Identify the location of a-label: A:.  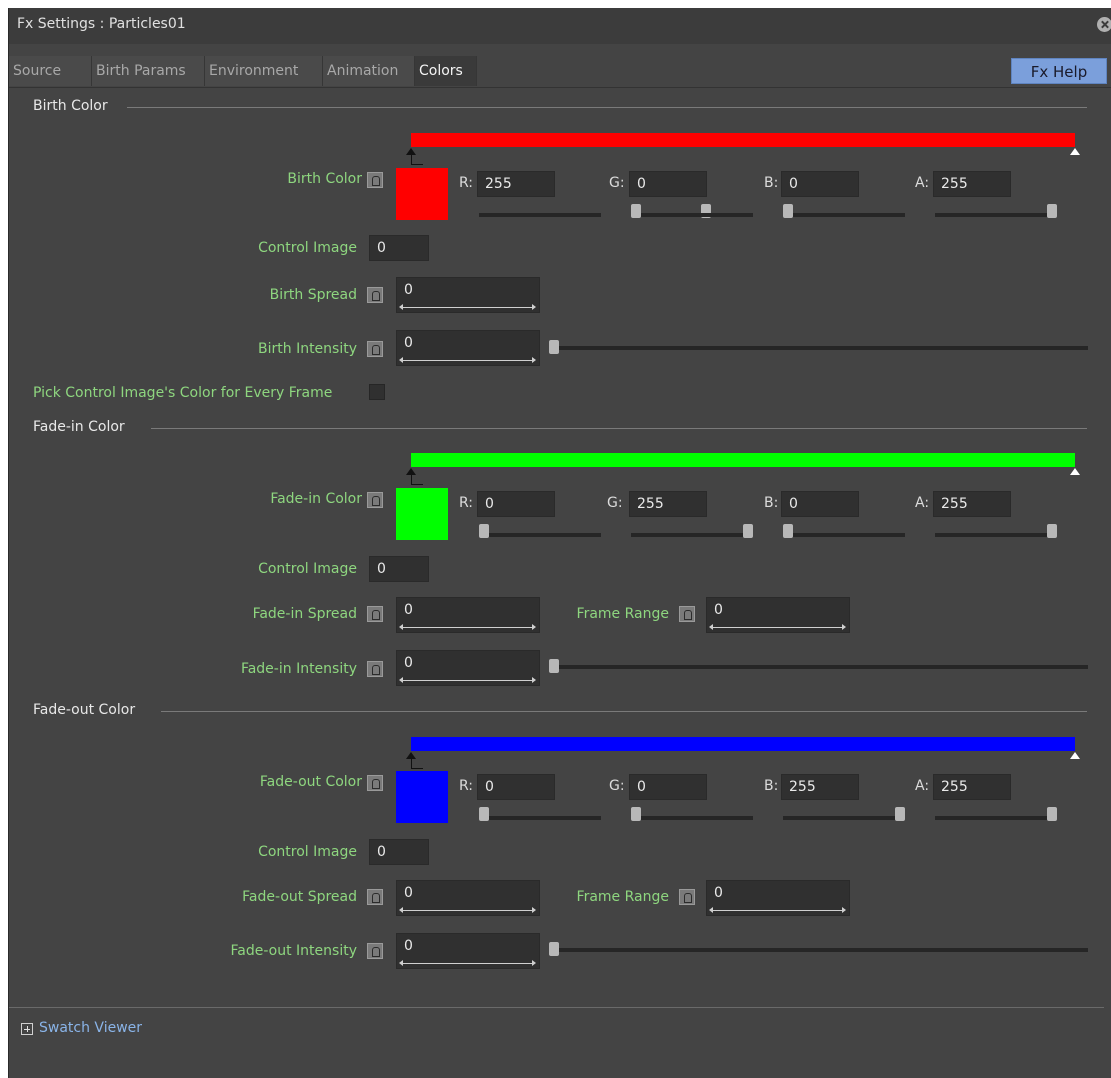
(922, 786).